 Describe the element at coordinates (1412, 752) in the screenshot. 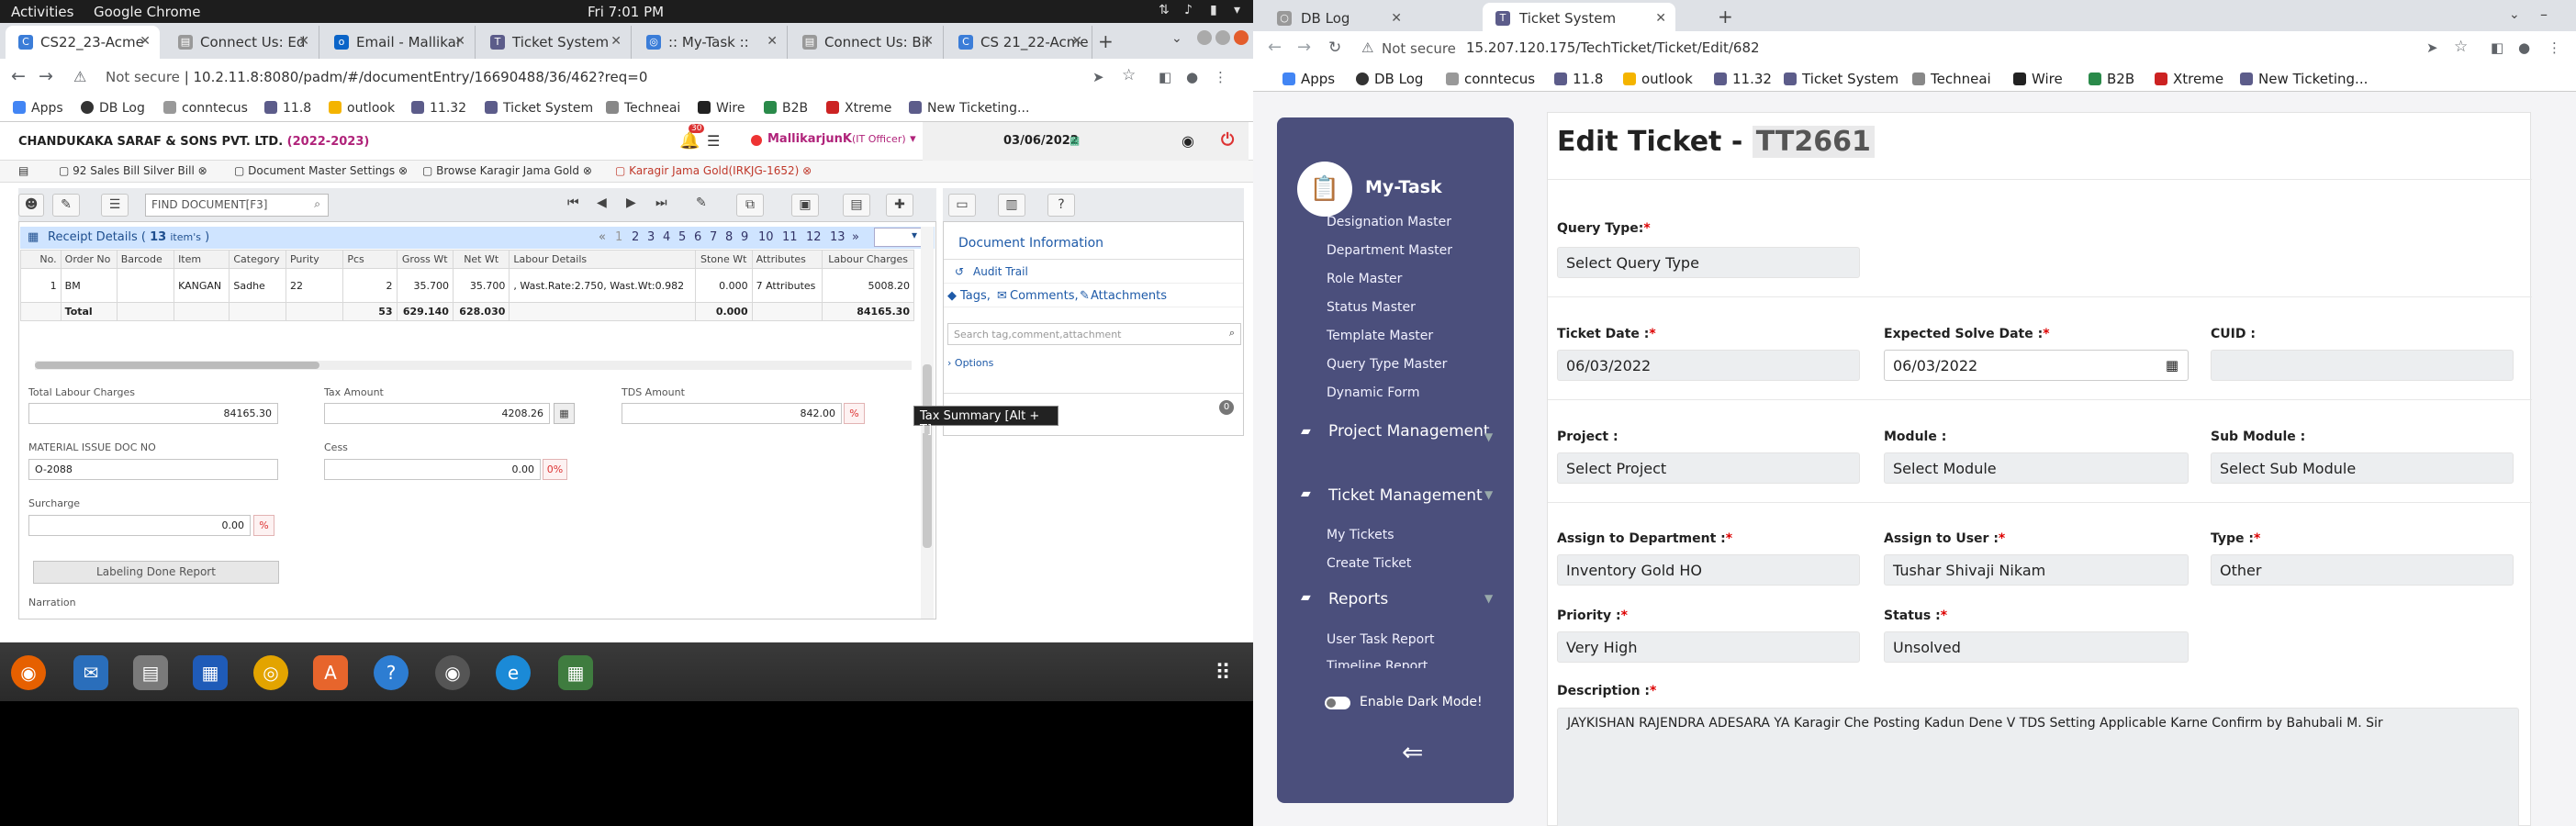

I see `collapse-sidebar-icon: ⇐` at that location.